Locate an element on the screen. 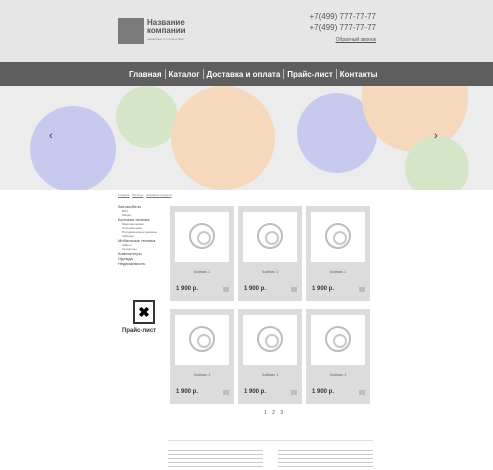 This screenshot has width=493, height=470. page-link: 3 is located at coordinates (281, 413).